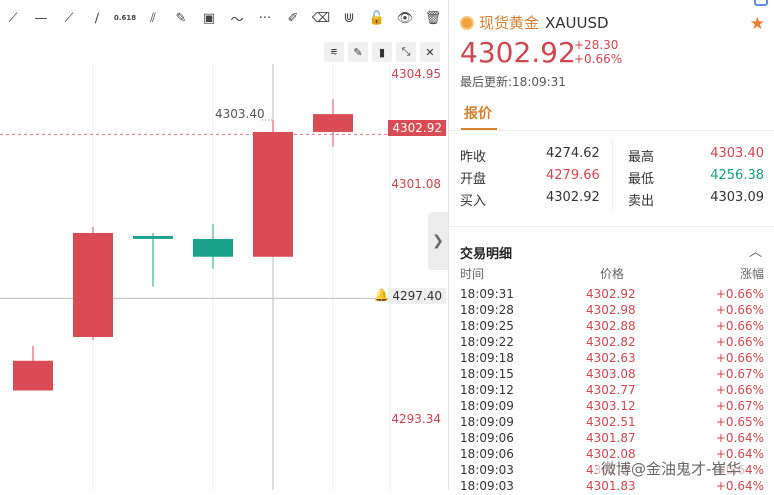 Image resolution: width=774 pixels, height=495 pixels. Describe the element at coordinates (181, 18) in the screenshot. I see `brush-icon: ✎` at that location.